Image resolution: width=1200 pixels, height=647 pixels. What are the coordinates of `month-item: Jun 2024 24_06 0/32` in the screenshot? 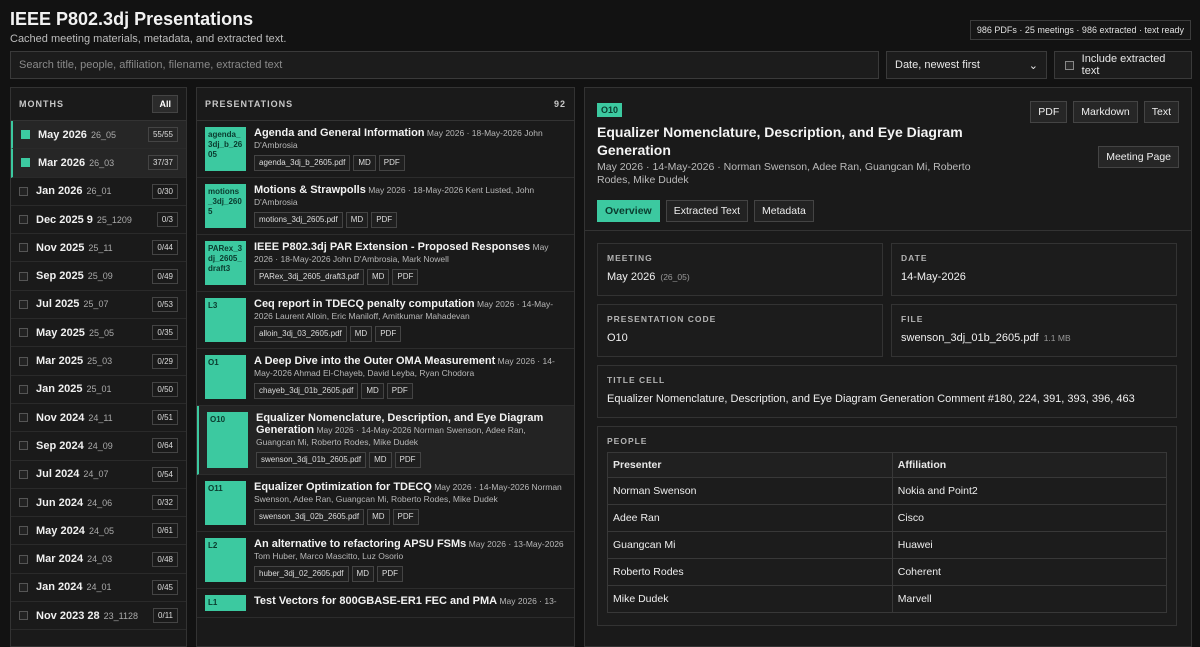 It's located at (98, 503).